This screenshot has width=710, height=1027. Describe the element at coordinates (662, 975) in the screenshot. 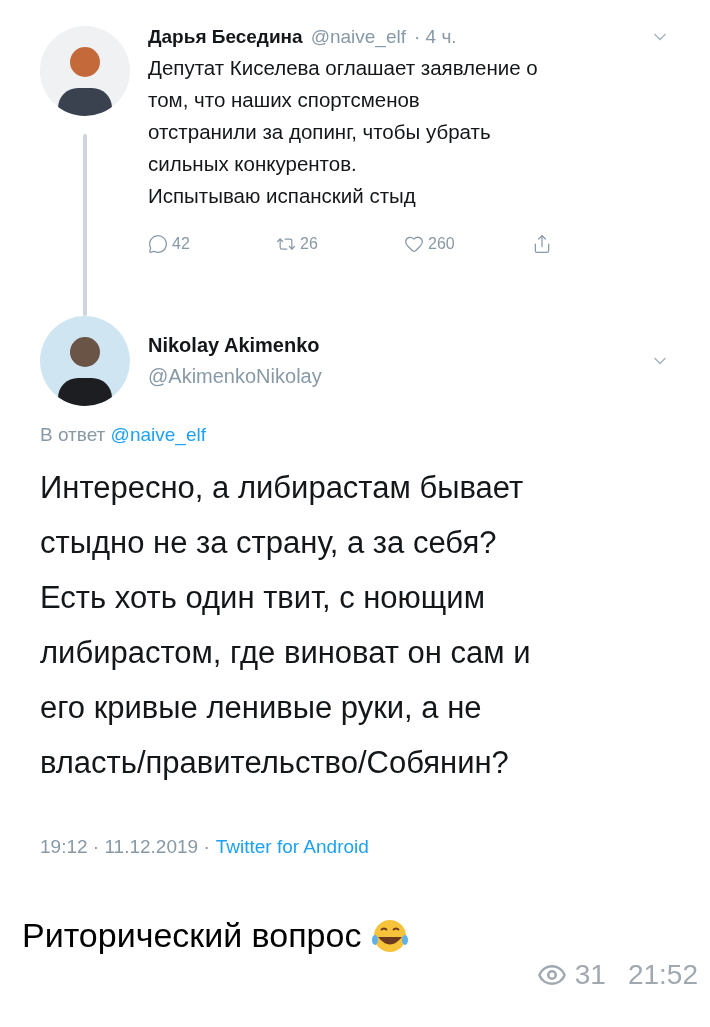

I see `message-time: 21:52` at that location.